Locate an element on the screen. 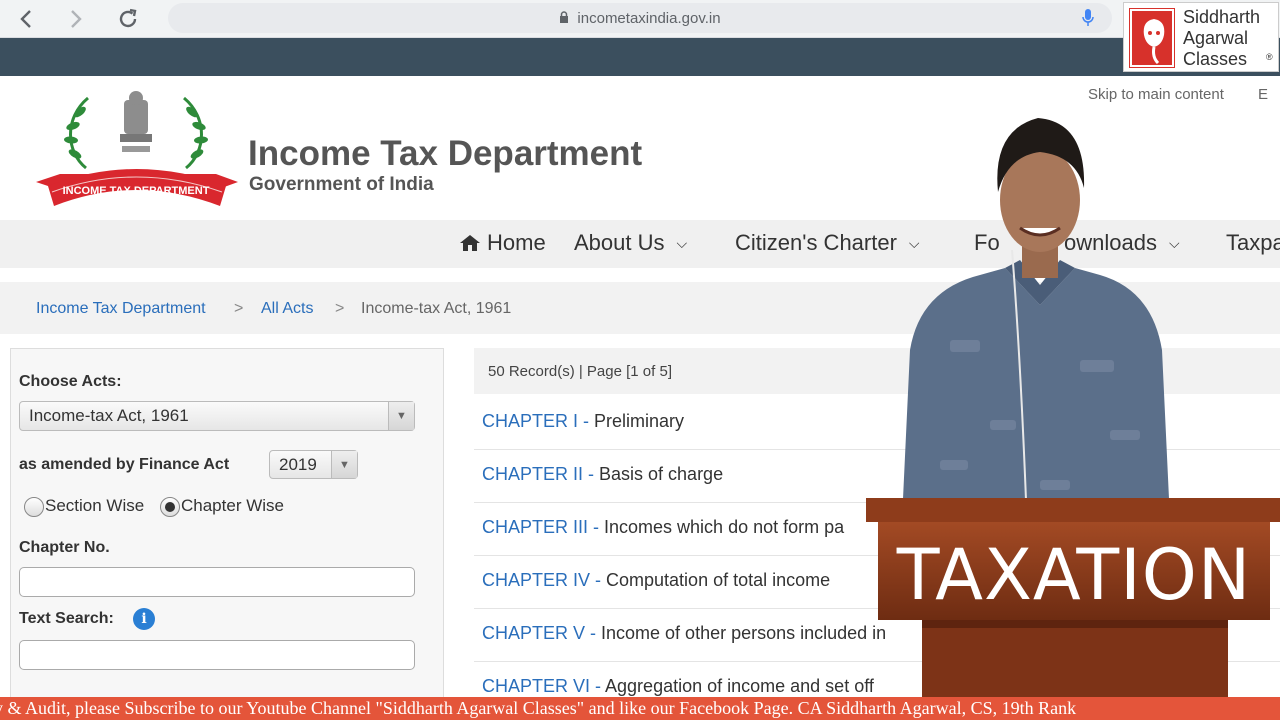  logo-text: INCOME TAX DEPARTMENT is located at coordinates (136, 191).